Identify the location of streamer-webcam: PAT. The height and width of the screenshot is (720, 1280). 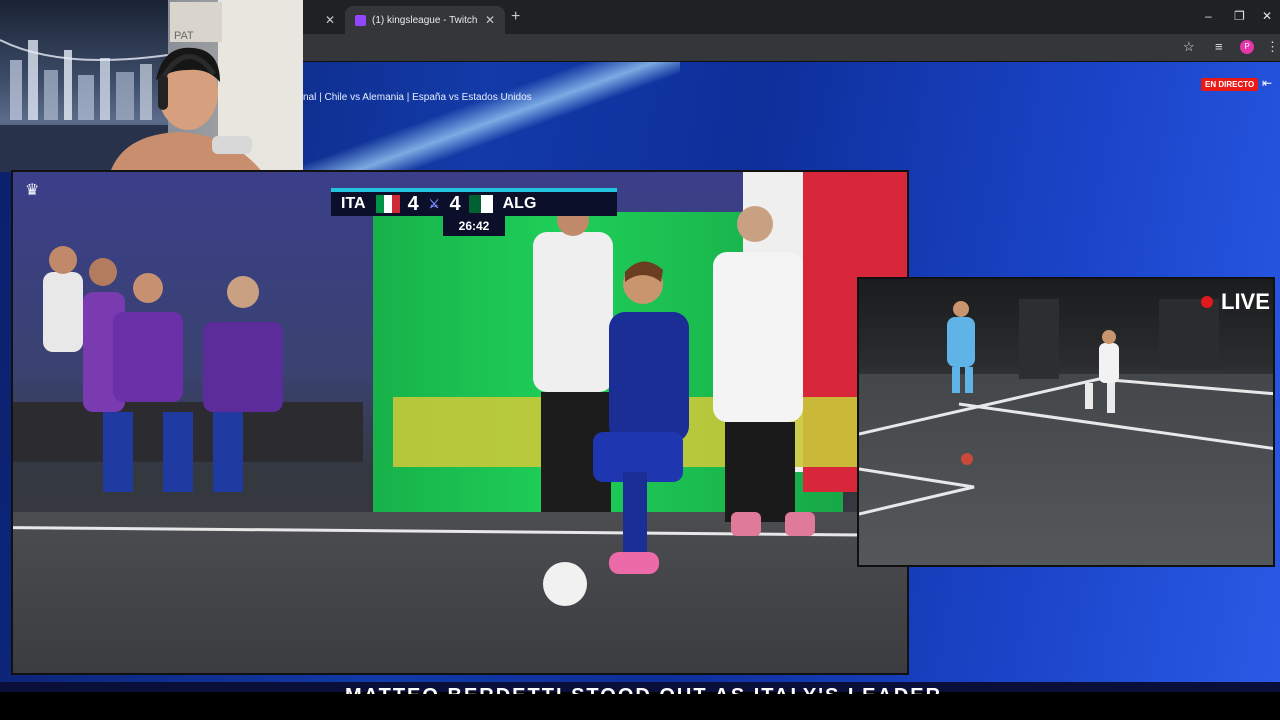
(151, 86).